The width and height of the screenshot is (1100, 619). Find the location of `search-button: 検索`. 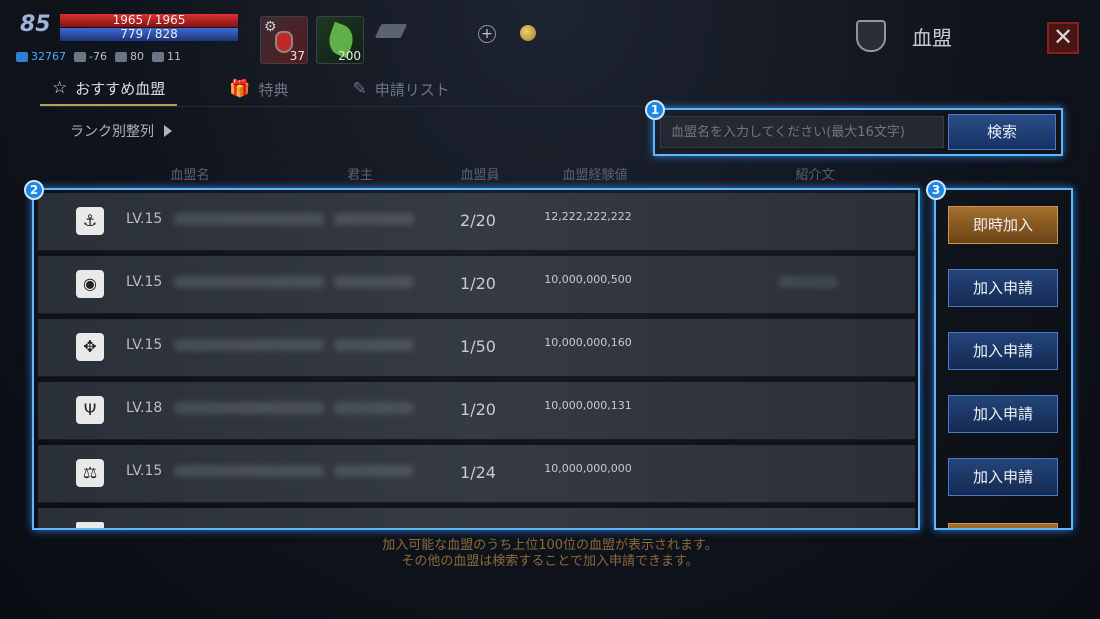

search-button: 検索 is located at coordinates (1002, 132).